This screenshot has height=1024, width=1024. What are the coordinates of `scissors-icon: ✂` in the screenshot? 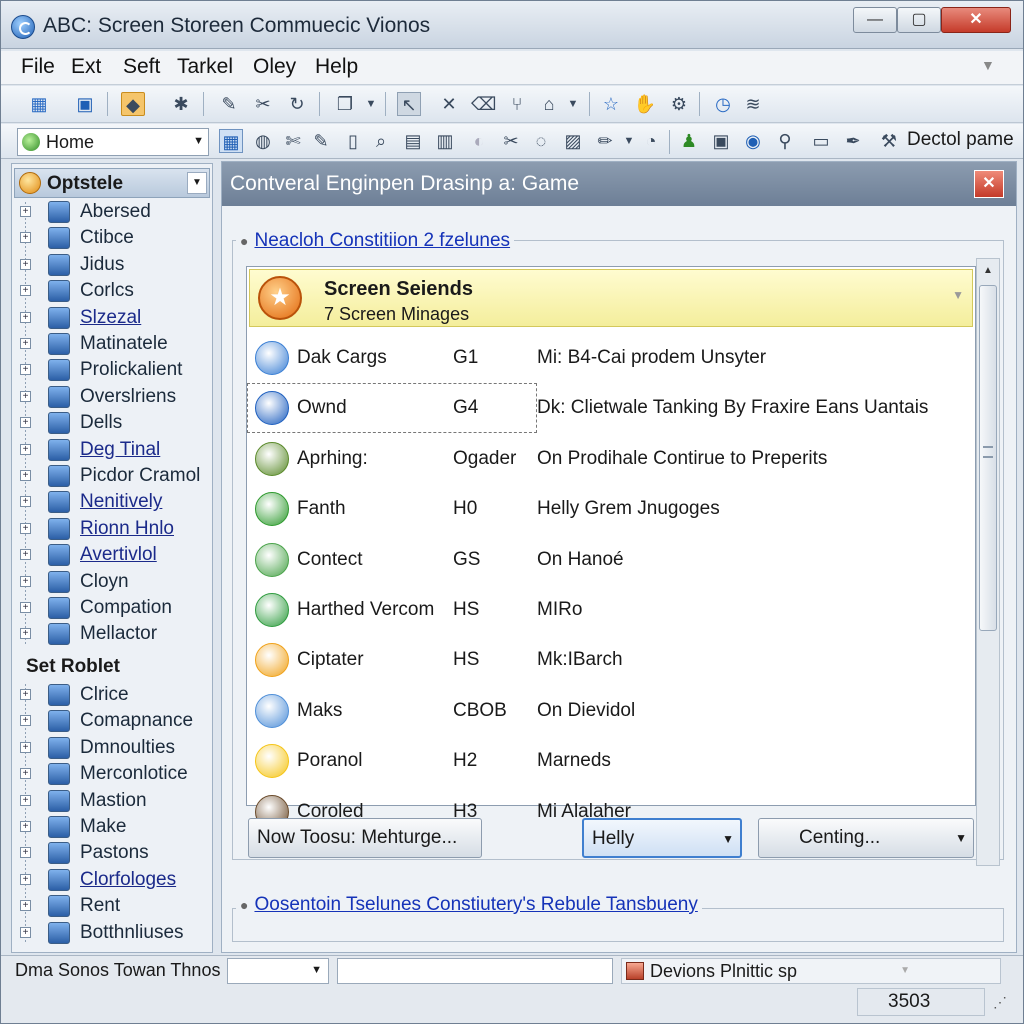 It's located at (511, 141).